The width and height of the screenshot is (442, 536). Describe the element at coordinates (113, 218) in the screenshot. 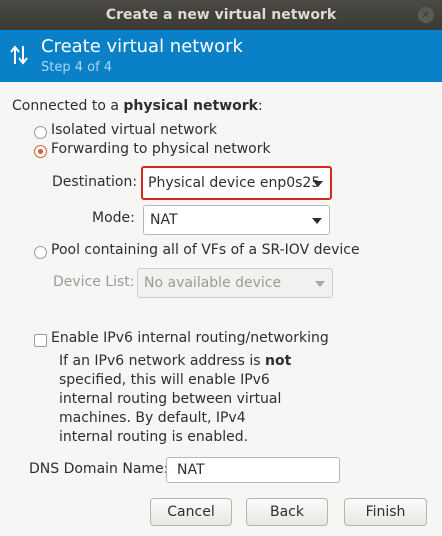

I see `mode-label: Mode:` at that location.